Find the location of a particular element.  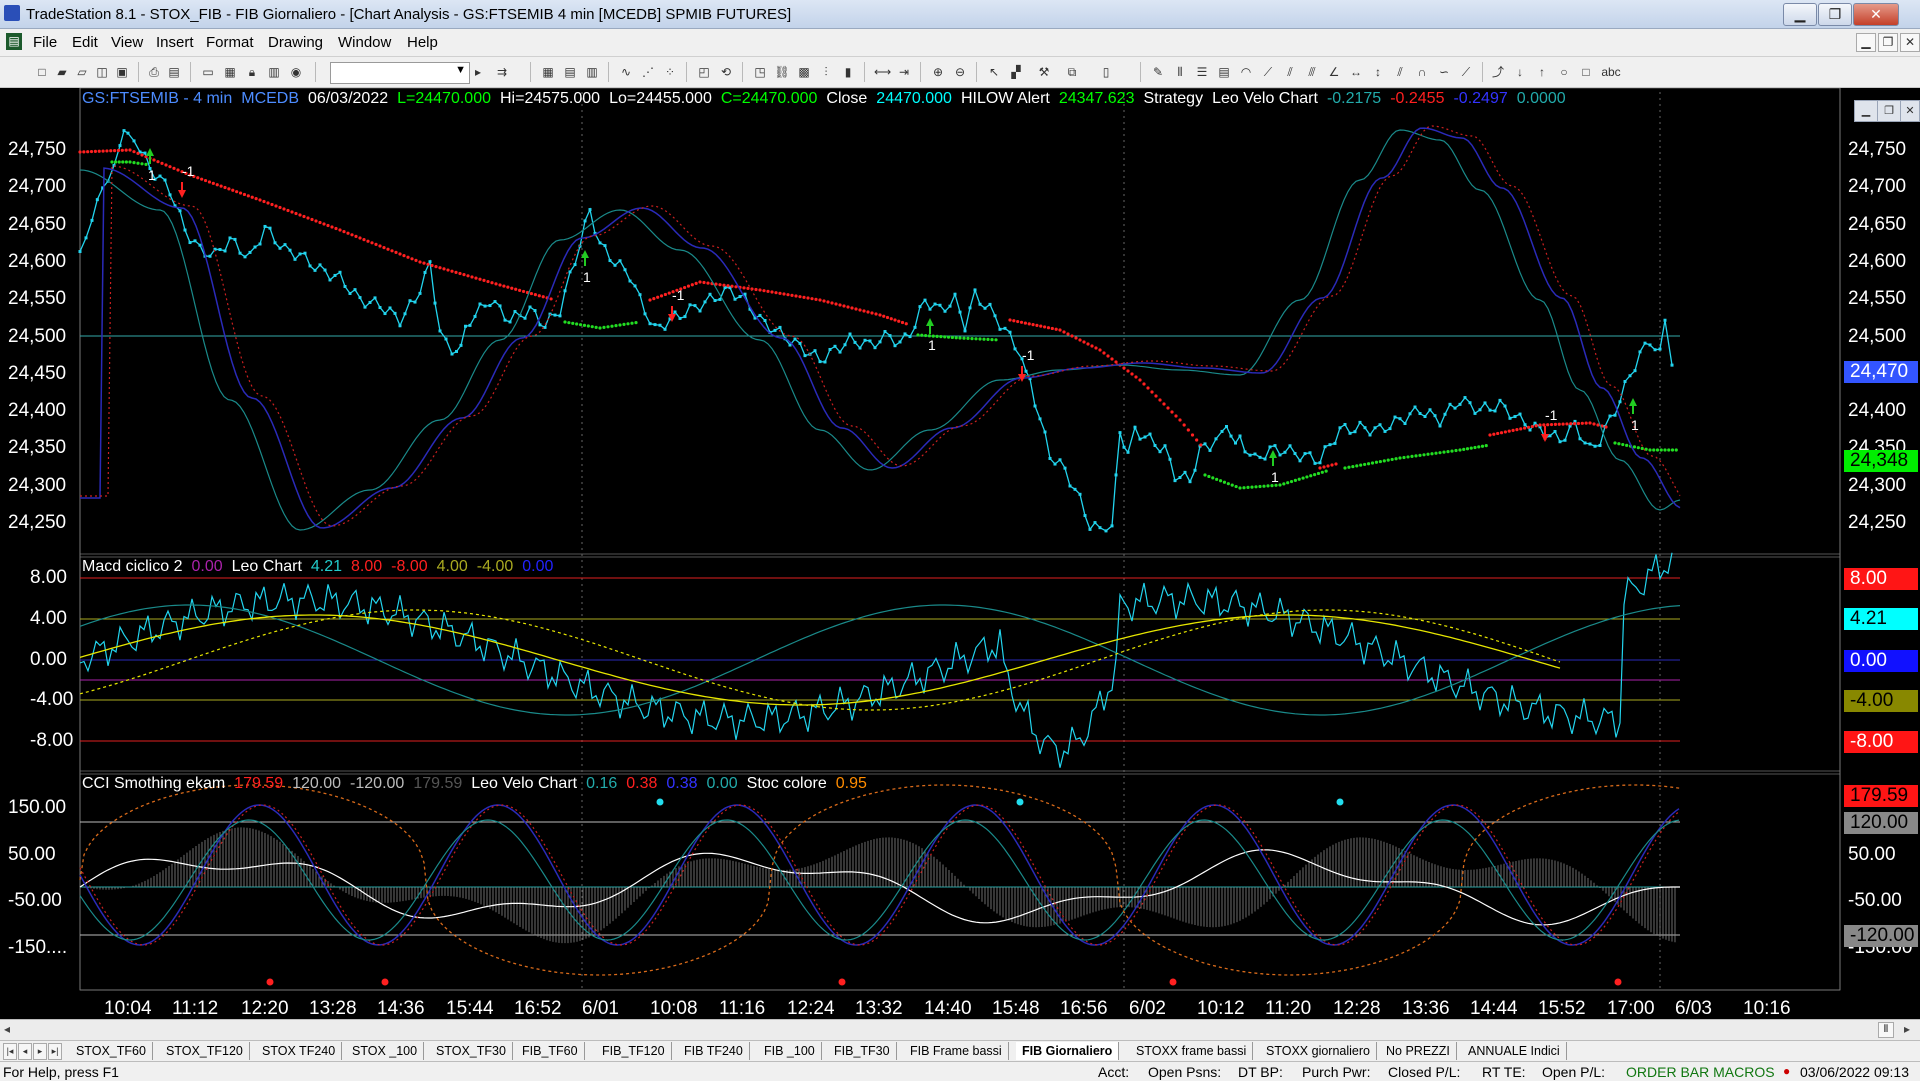

open-workspace-icon: ▱ is located at coordinates (82, 72).